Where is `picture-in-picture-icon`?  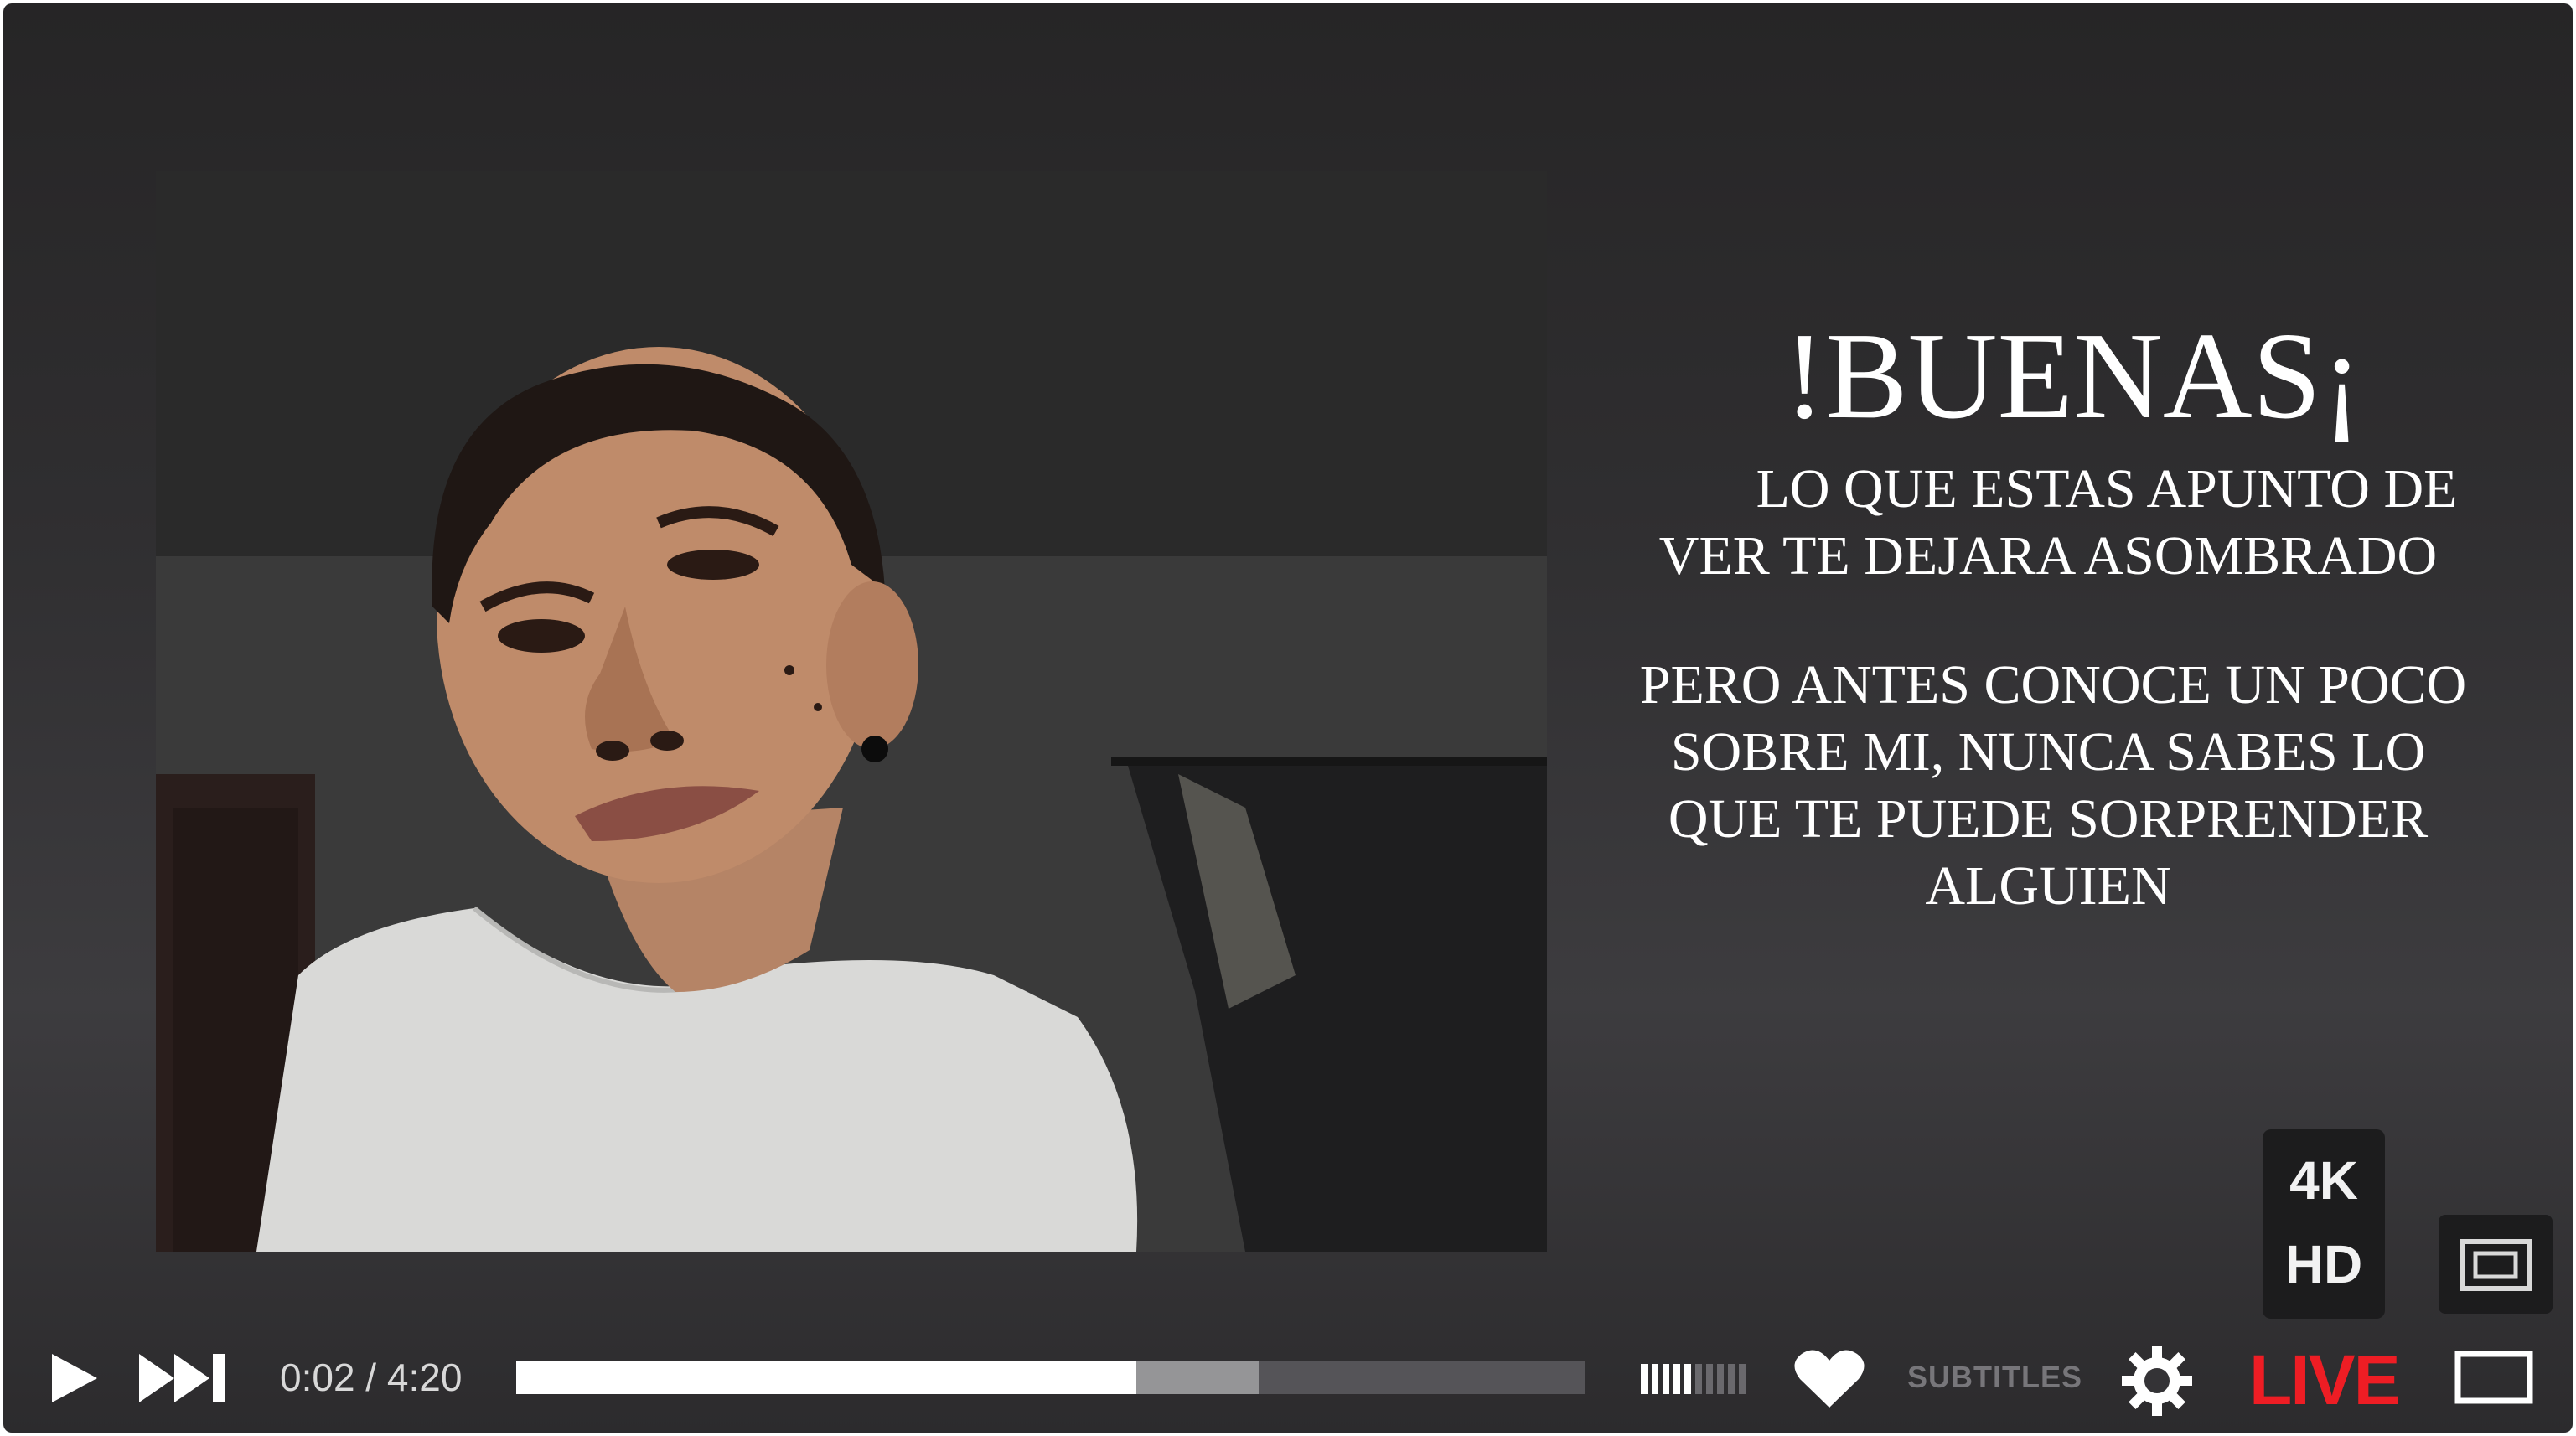
picture-in-picture-icon is located at coordinates (2496, 1265).